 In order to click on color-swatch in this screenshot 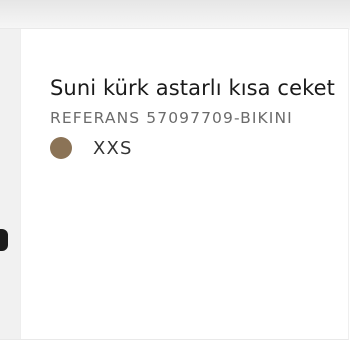, I will do `click(61, 148)`.